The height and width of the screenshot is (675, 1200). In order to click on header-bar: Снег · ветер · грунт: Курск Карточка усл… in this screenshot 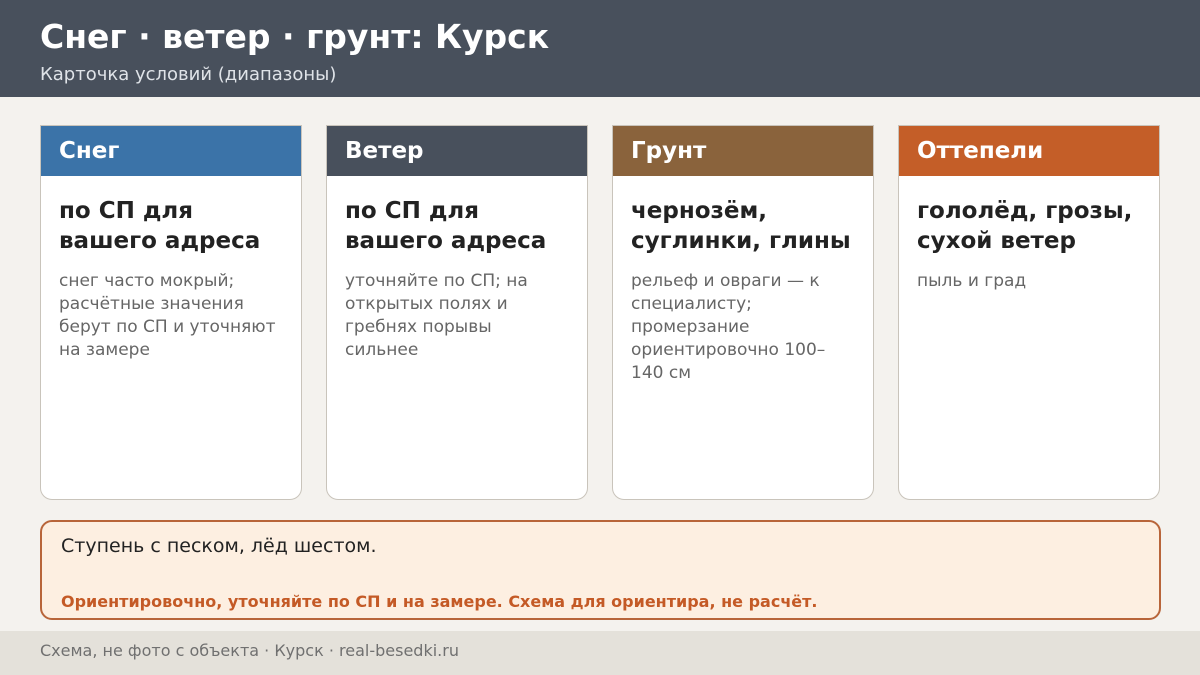, I will do `click(600, 48)`.